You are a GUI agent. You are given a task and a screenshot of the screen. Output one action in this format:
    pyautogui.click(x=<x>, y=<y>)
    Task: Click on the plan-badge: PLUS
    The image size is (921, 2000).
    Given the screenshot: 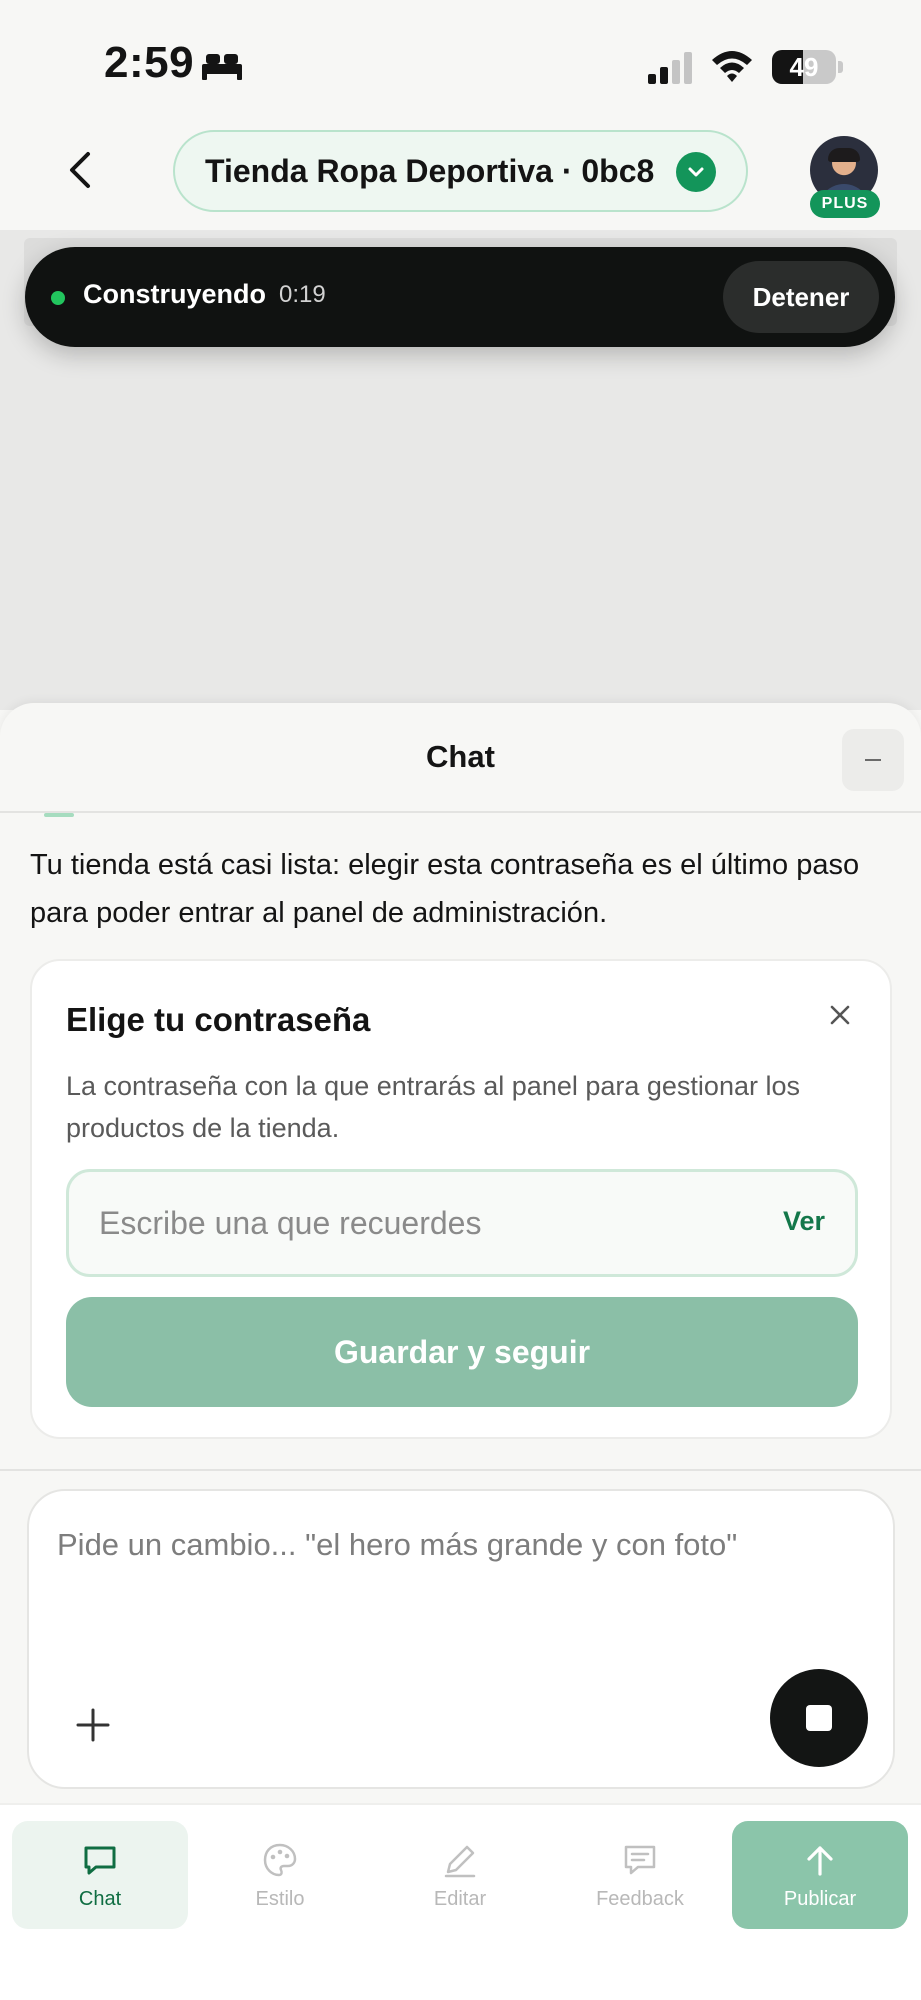 What is the action you would take?
    pyautogui.click(x=845, y=204)
    